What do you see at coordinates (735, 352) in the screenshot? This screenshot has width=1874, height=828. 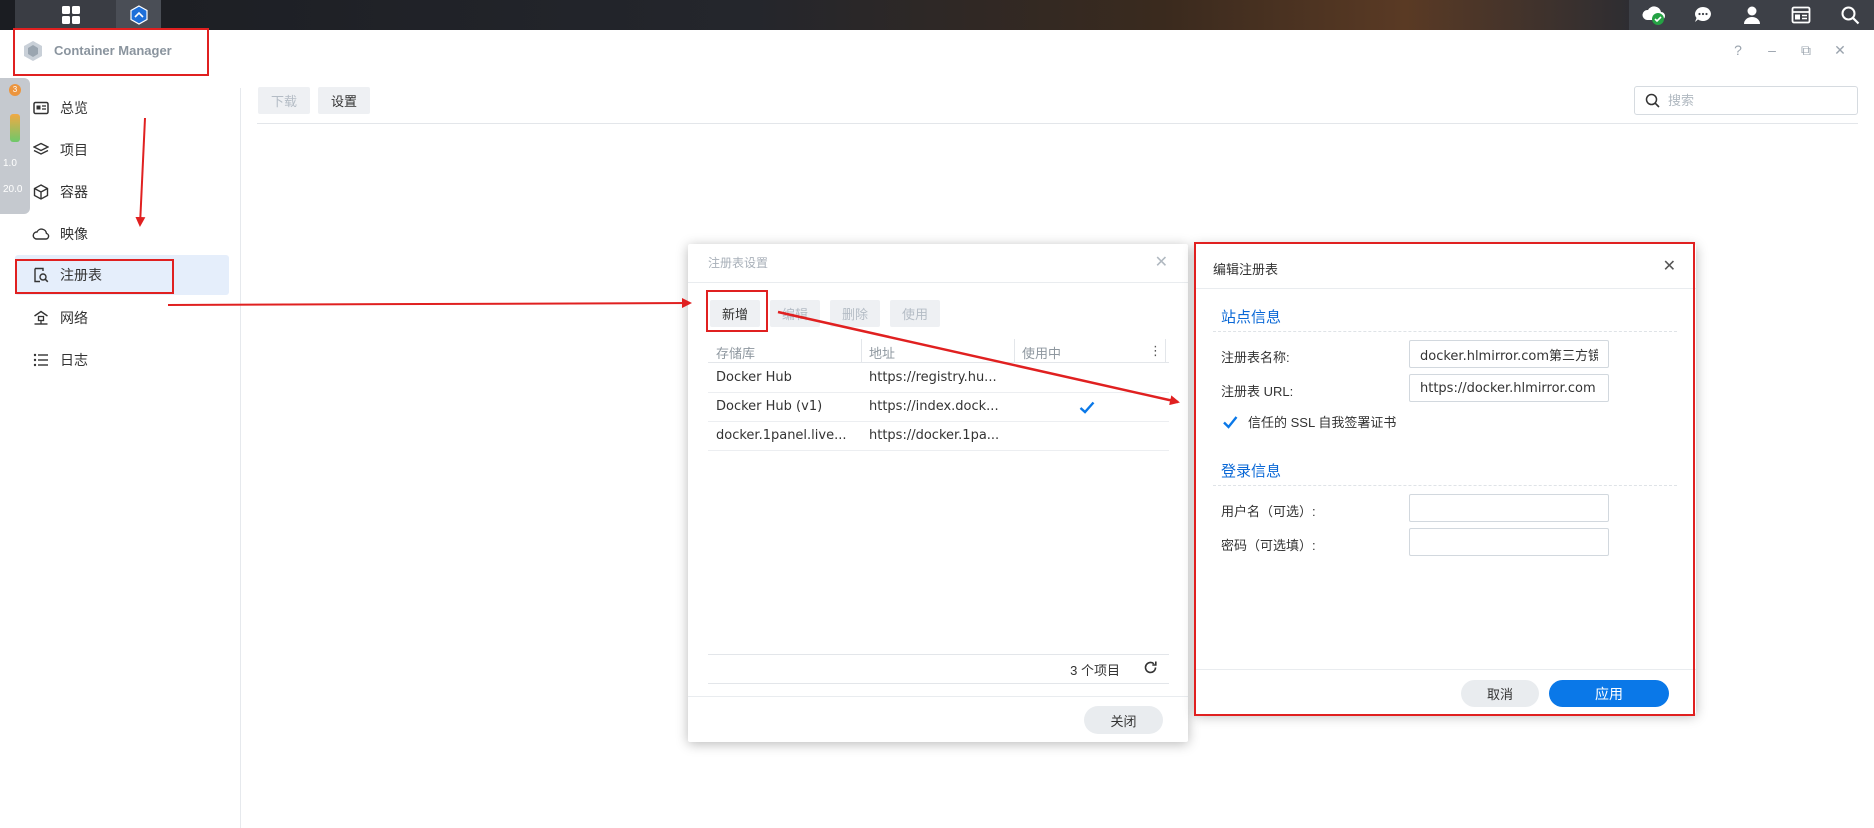 I see `column-header: 存储库` at bounding box center [735, 352].